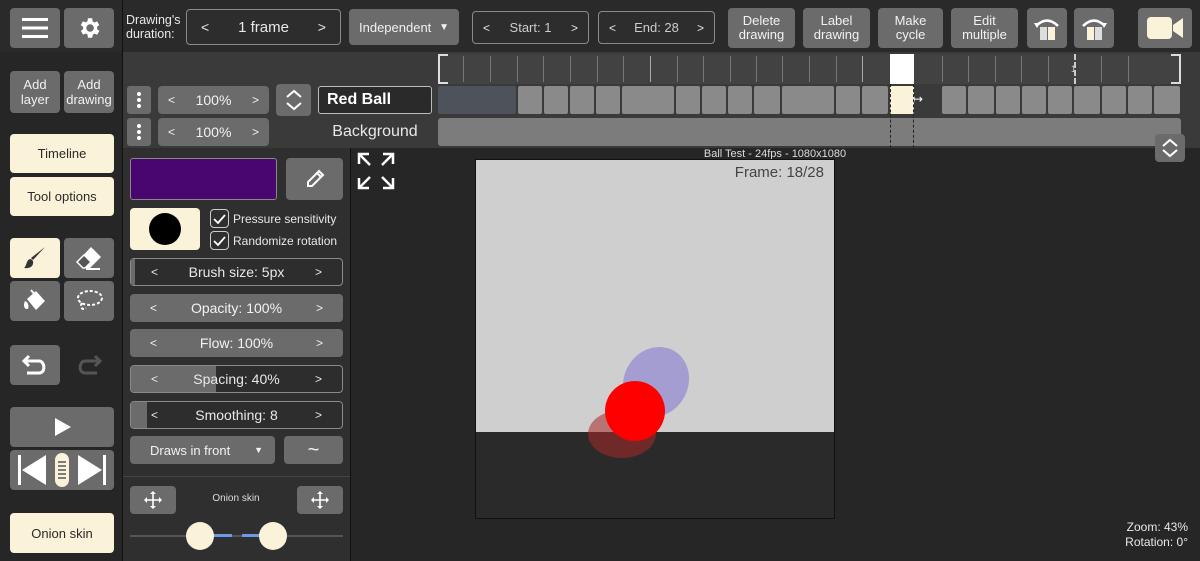 Image resolution: width=1200 pixels, height=561 pixels. What do you see at coordinates (902, 69) in the screenshot?
I see `playhead` at bounding box center [902, 69].